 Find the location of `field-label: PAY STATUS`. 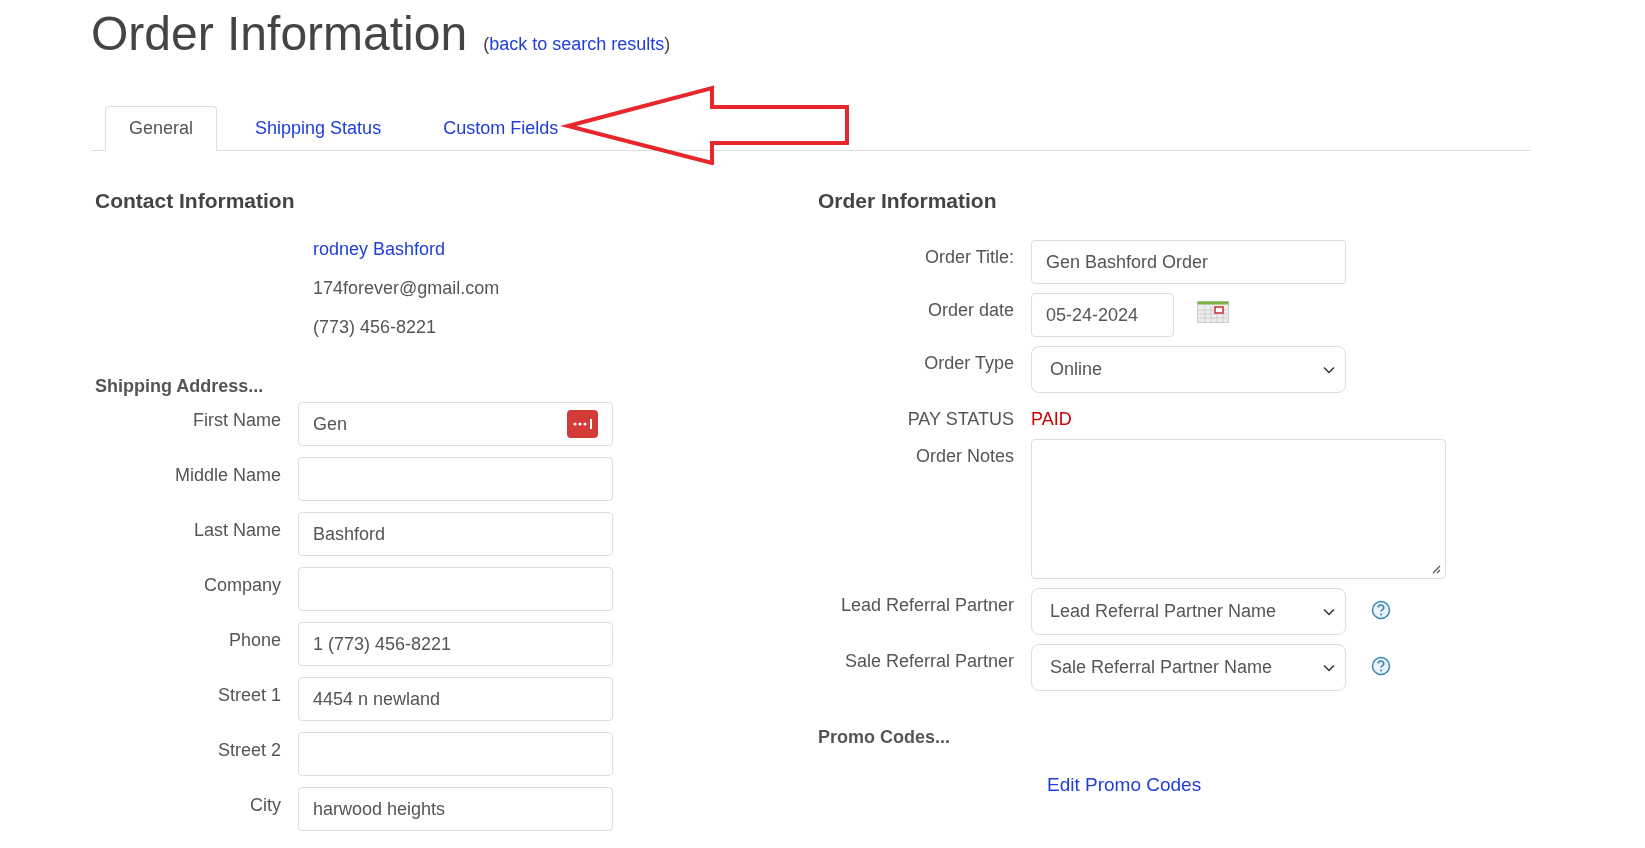

field-label: PAY STATUS is located at coordinates (960, 419).